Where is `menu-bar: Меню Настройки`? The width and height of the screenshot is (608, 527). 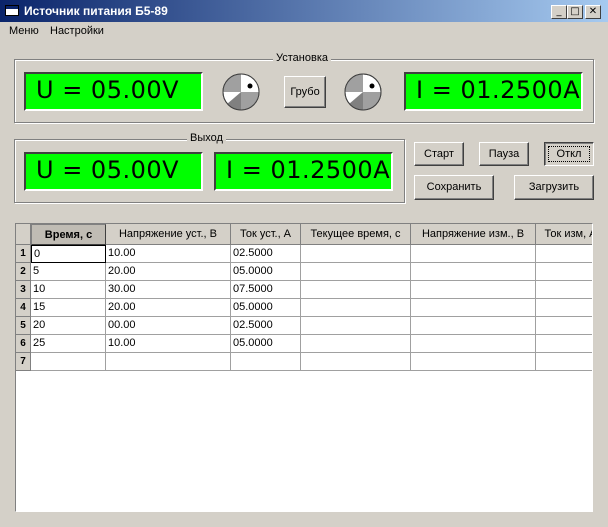 menu-bar: Меню Настройки is located at coordinates (304, 31).